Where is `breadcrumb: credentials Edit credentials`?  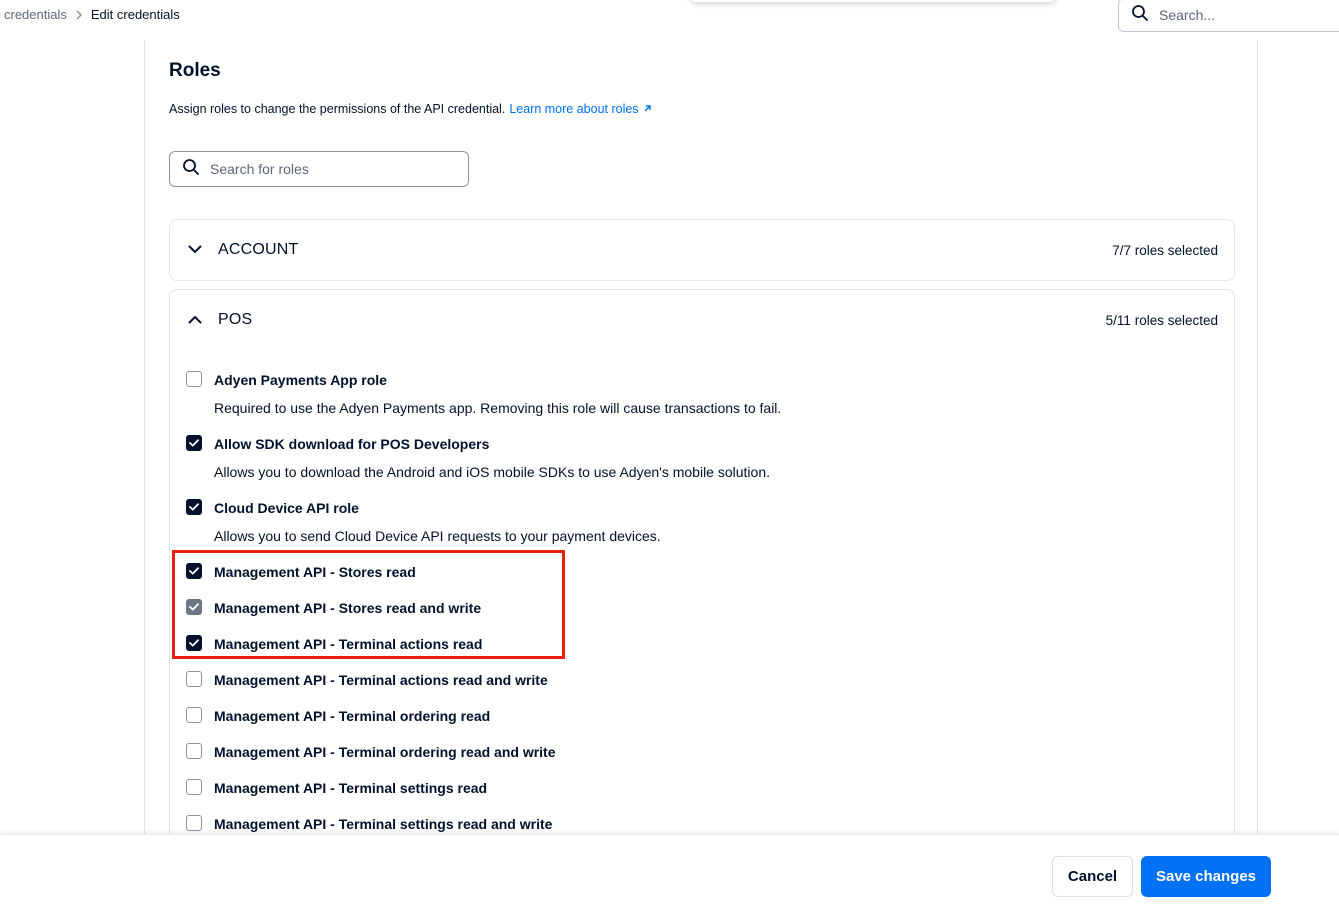
breadcrumb: credentials Edit credentials is located at coordinates (92, 14).